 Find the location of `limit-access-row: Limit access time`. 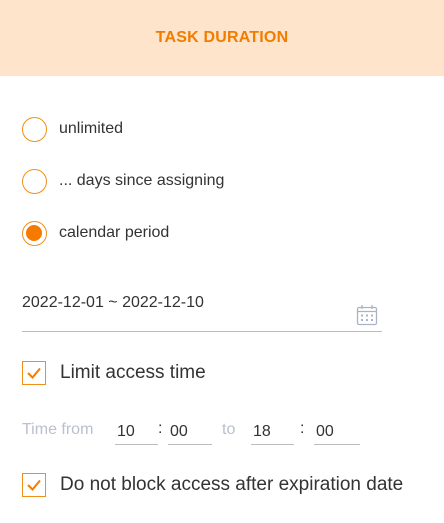

limit-access-row: Limit access time is located at coordinates (114, 373).